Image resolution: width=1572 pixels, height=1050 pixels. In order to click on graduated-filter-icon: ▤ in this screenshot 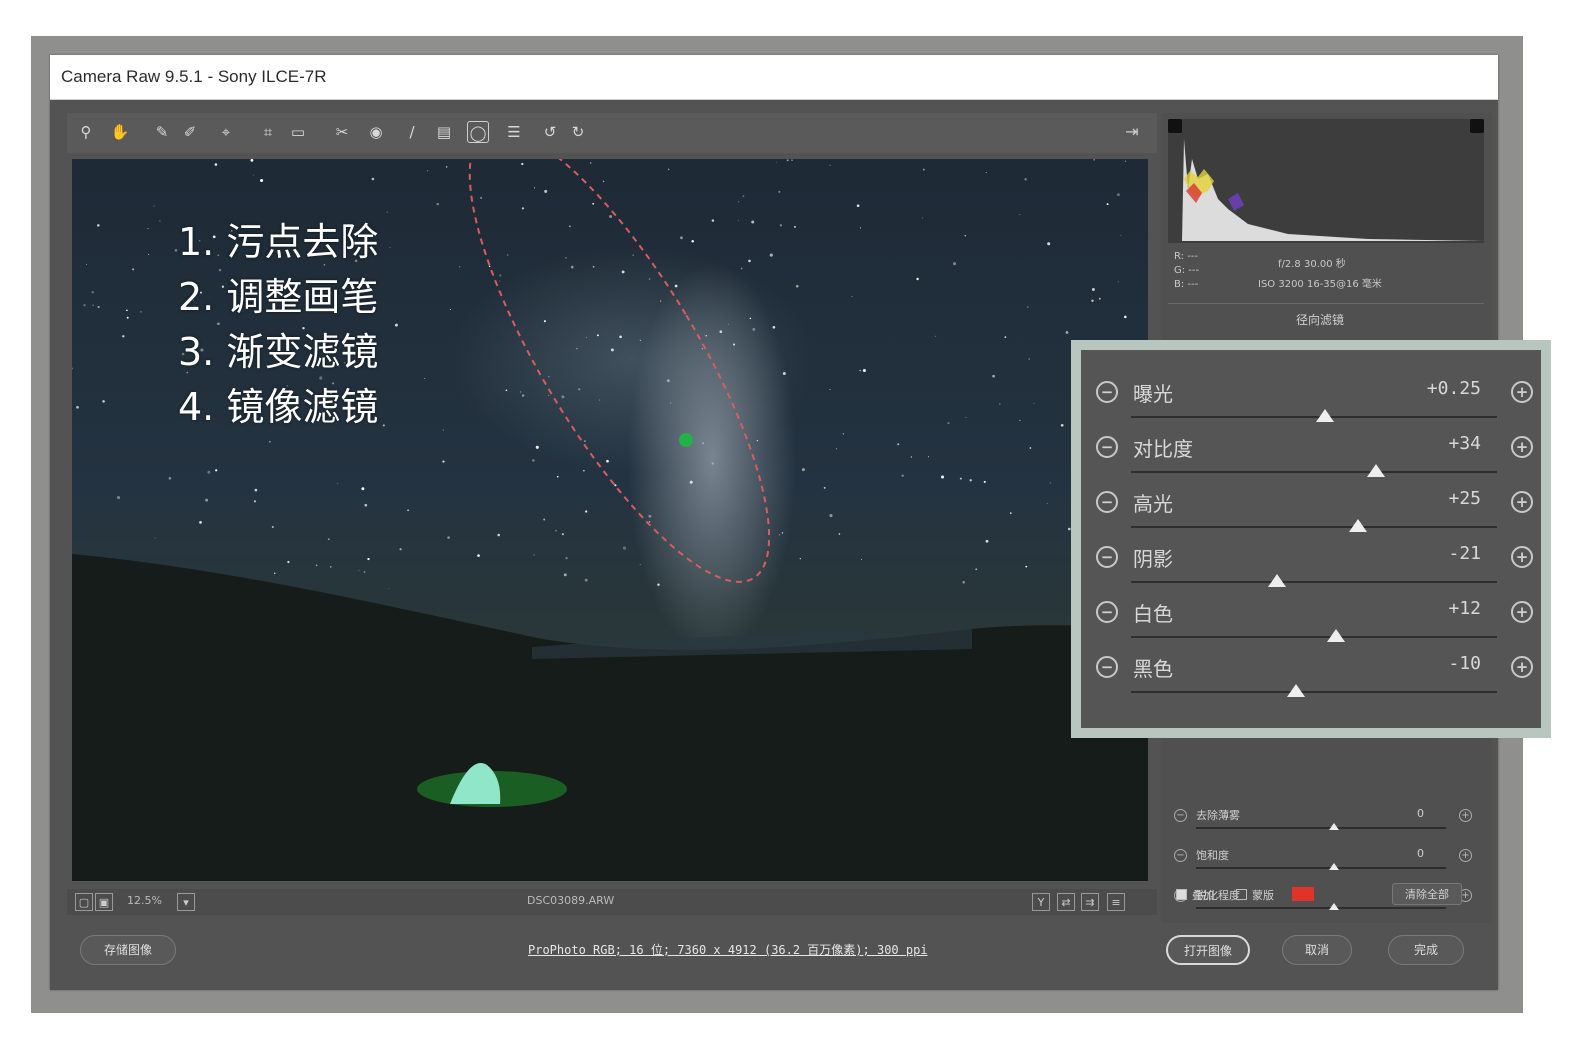, I will do `click(444, 132)`.